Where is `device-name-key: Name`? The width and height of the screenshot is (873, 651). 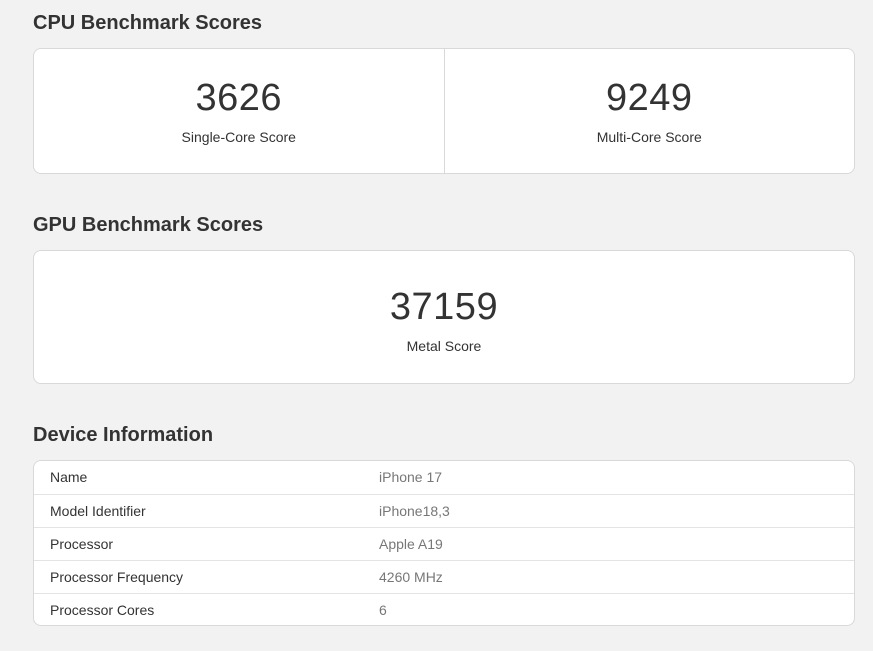 device-name-key: Name is located at coordinates (69, 477).